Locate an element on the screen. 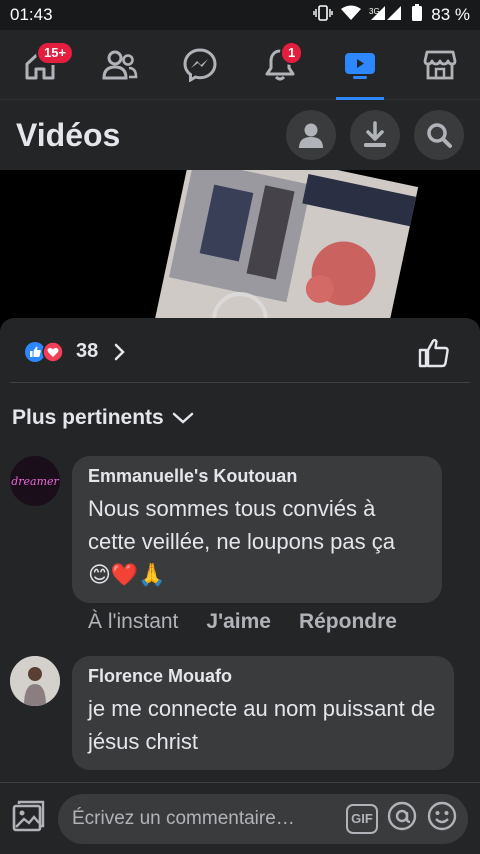 The image size is (480, 854). comment-input: Écrivez un commentaire… GIF is located at coordinates (263, 818).